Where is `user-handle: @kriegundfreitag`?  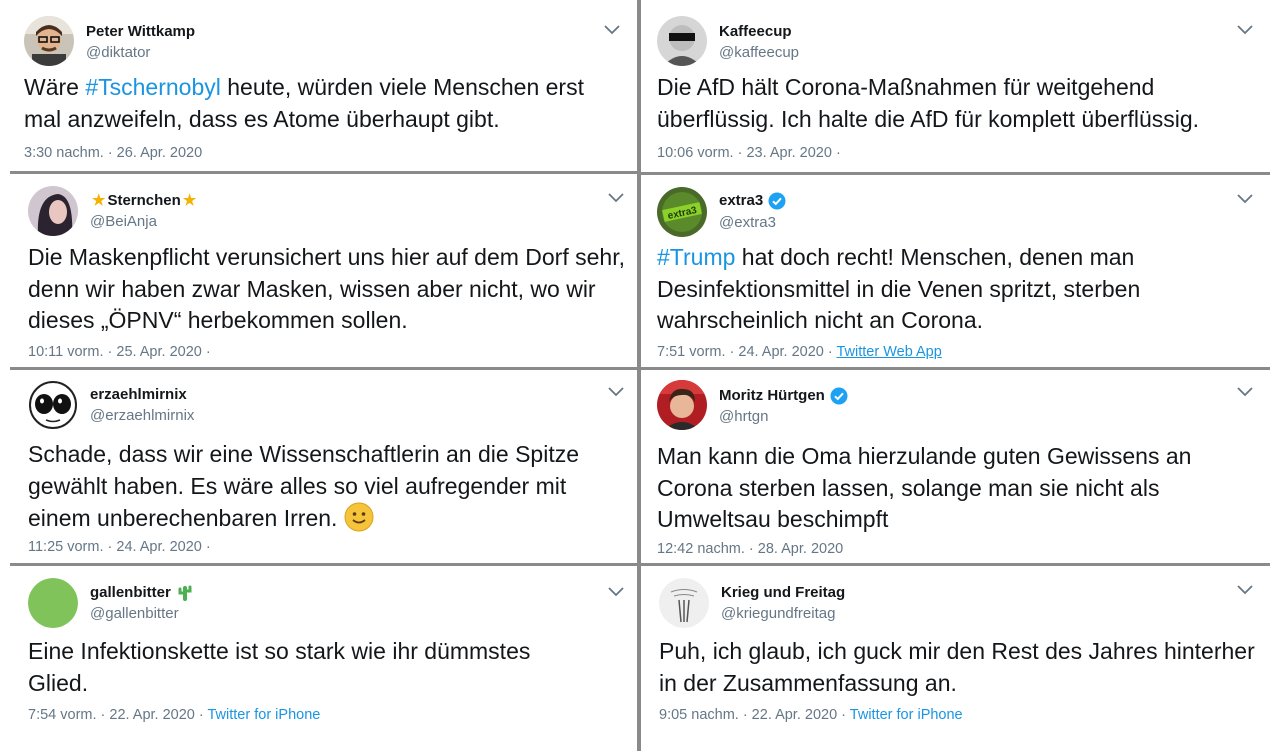 user-handle: @kriegundfreitag is located at coordinates (778, 614).